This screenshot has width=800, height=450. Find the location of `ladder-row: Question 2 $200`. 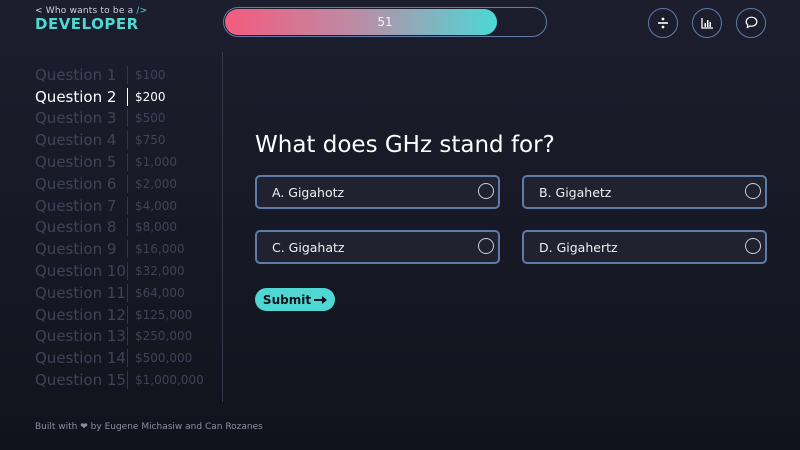

ladder-row: Question 2 $200 is located at coordinates (119, 97).